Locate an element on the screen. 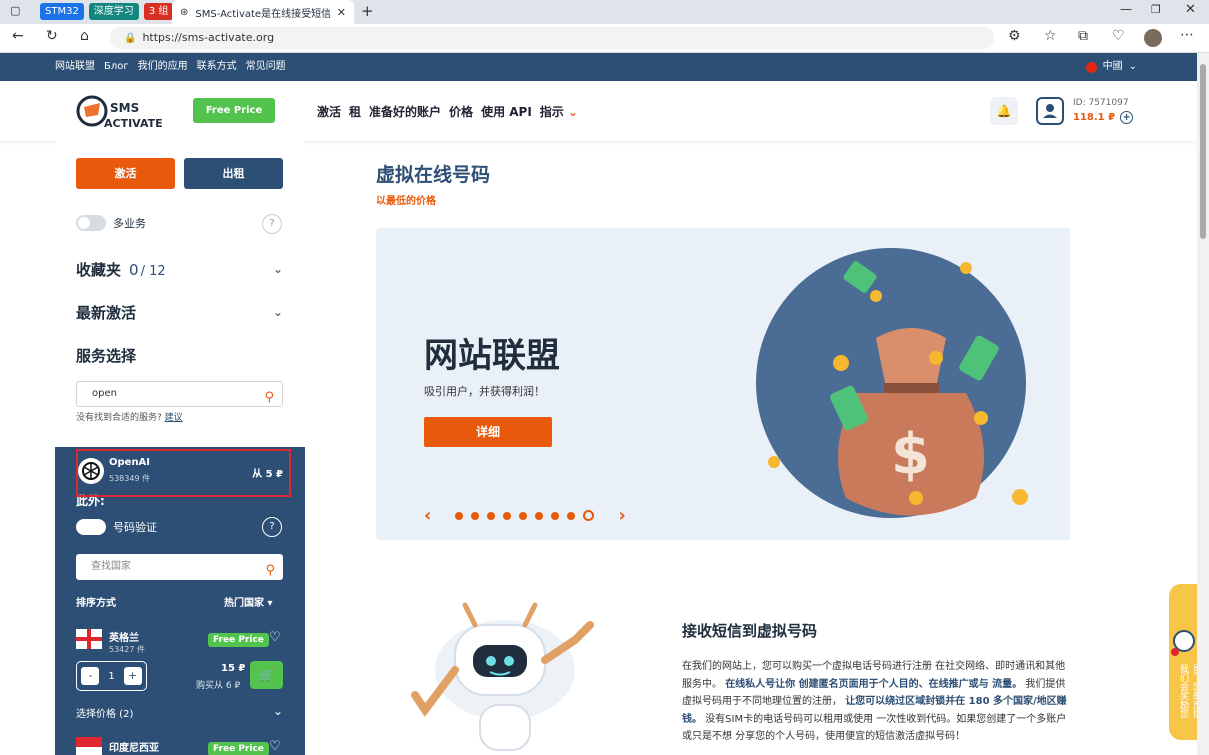 The width and height of the screenshot is (1209, 755). nav-api: 使用 API is located at coordinates (506, 111).